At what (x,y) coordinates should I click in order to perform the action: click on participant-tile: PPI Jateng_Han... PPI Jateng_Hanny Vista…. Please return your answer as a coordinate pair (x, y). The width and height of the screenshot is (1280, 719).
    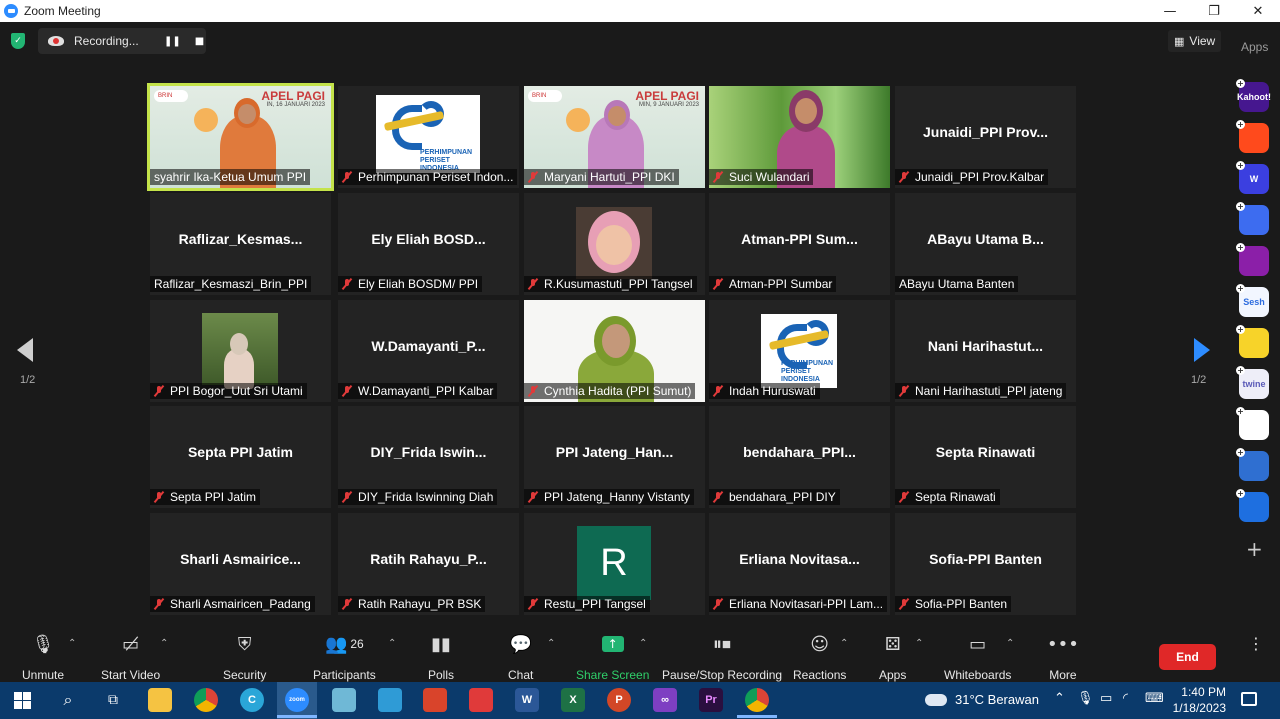
    Looking at the image, I should click on (614, 457).